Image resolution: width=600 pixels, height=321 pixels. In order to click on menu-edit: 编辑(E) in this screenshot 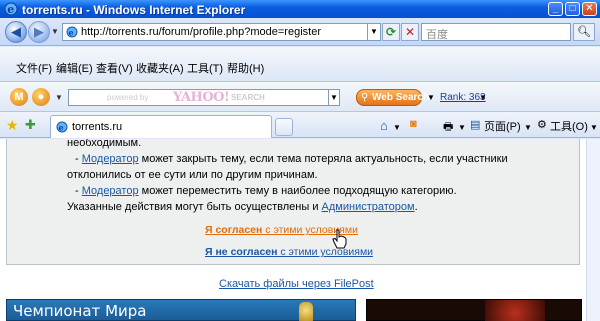, I will do `click(74, 68)`.